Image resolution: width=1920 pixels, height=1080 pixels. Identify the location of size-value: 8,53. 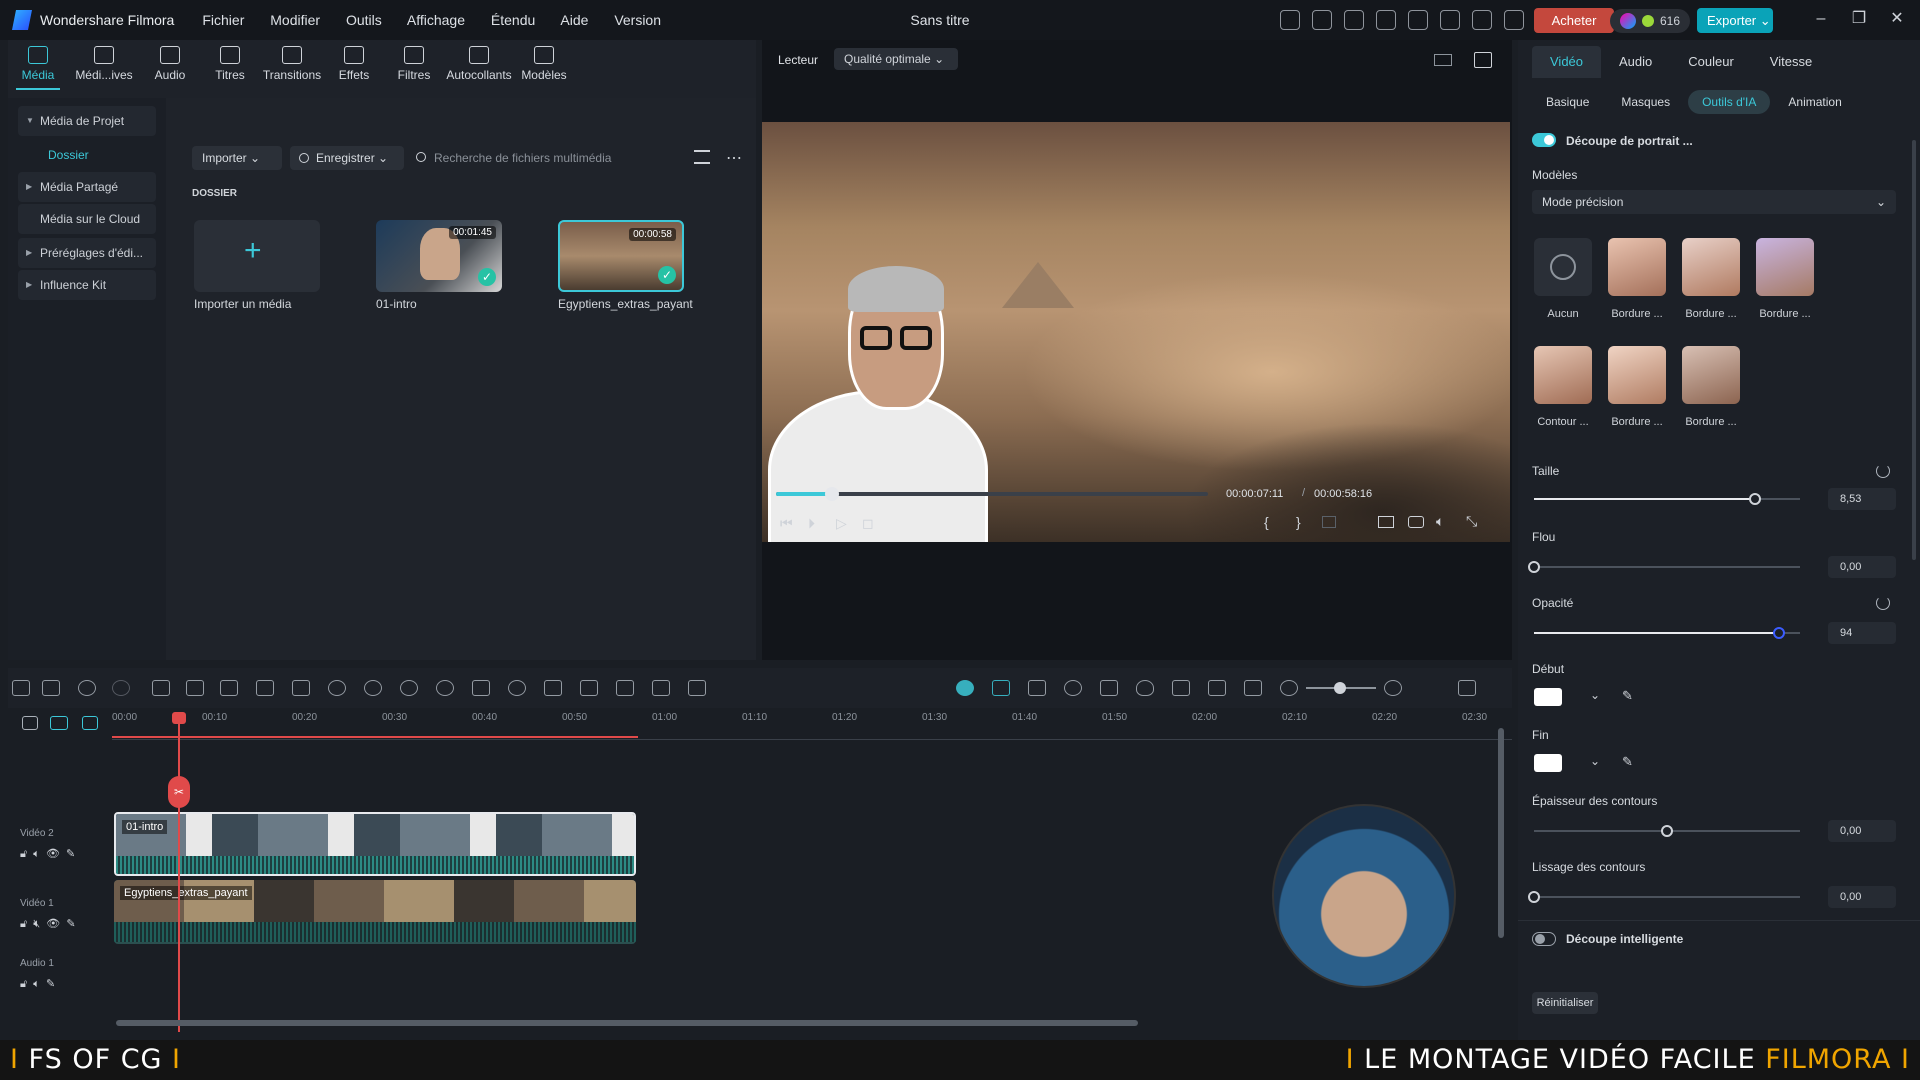
(1862, 499).